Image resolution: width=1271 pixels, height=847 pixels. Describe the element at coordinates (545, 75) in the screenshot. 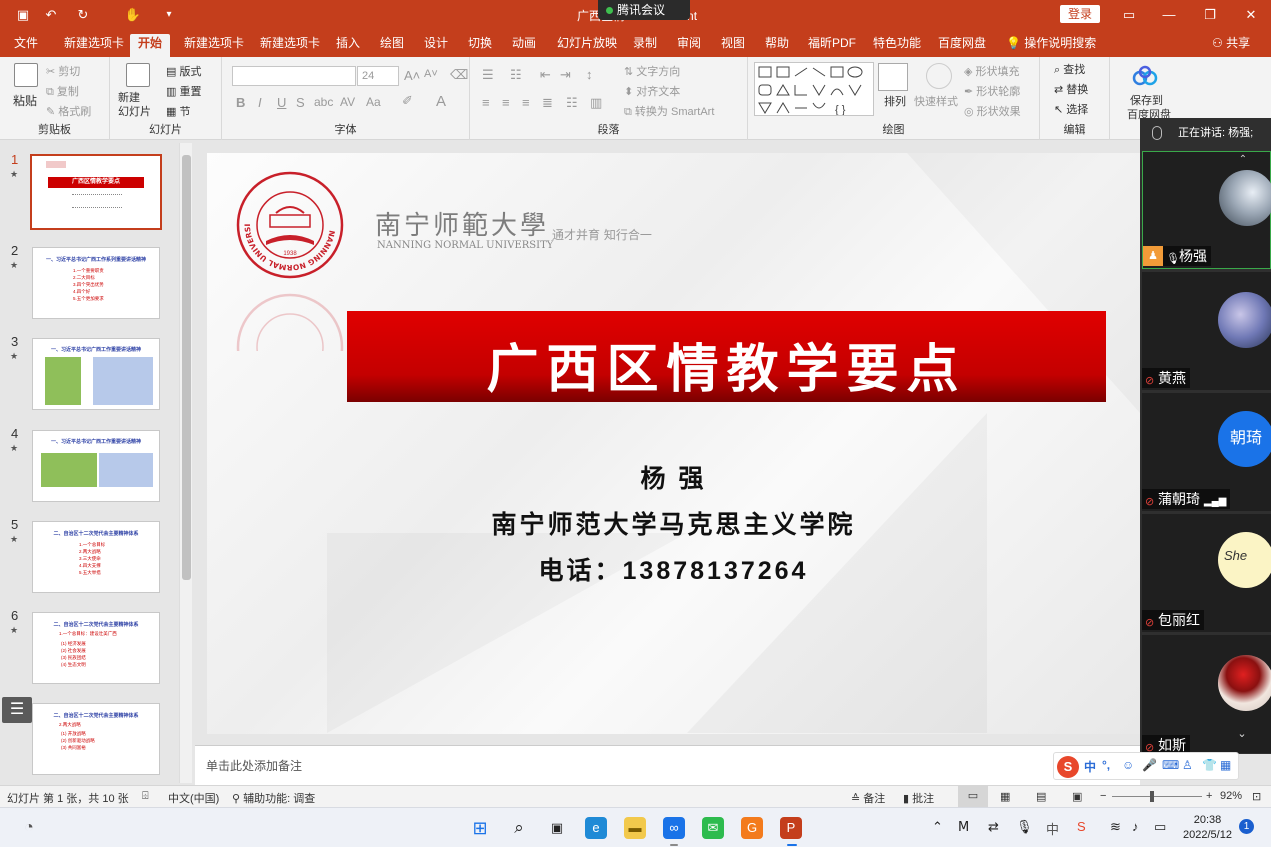

I see `decrease-indent-icon: ⇤` at that location.